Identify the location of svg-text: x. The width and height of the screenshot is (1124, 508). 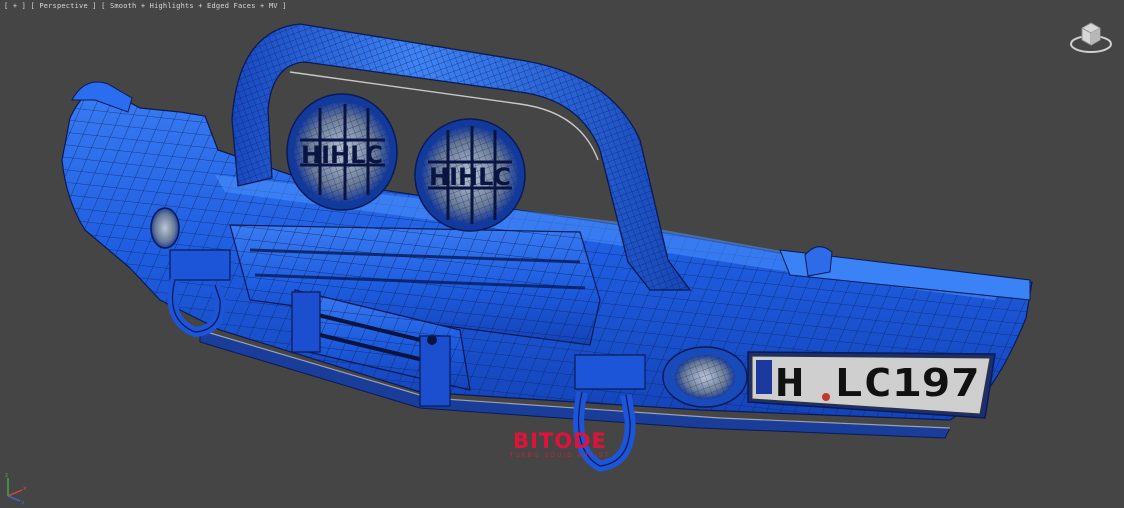
(25, 488).